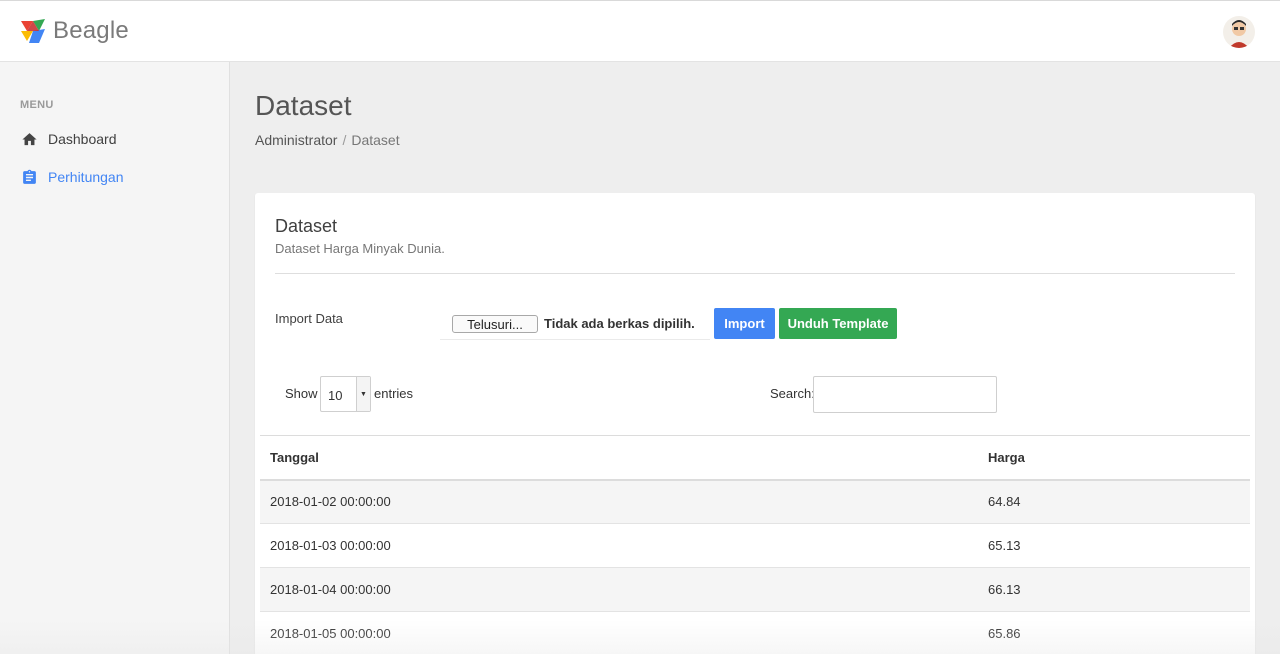 This screenshot has height=654, width=1280. What do you see at coordinates (86, 177) in the screenshot?
I see `sidebar-item-label: Perhitungan` at bounding box center [86, 177].